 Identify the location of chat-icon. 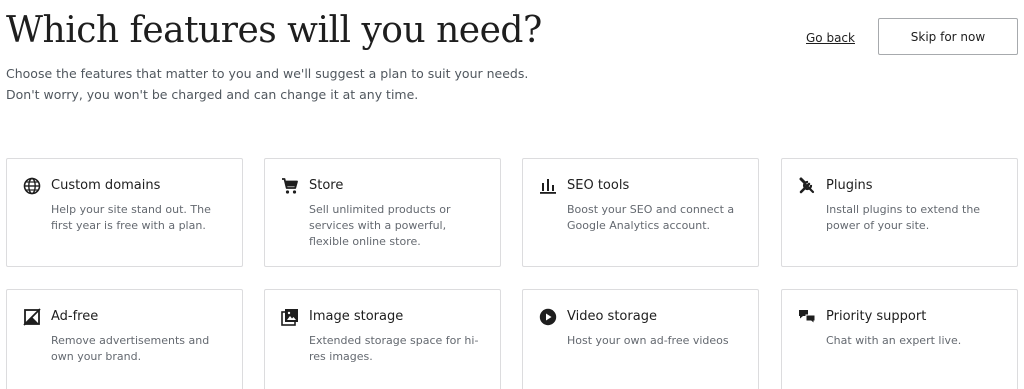
(807, 317).